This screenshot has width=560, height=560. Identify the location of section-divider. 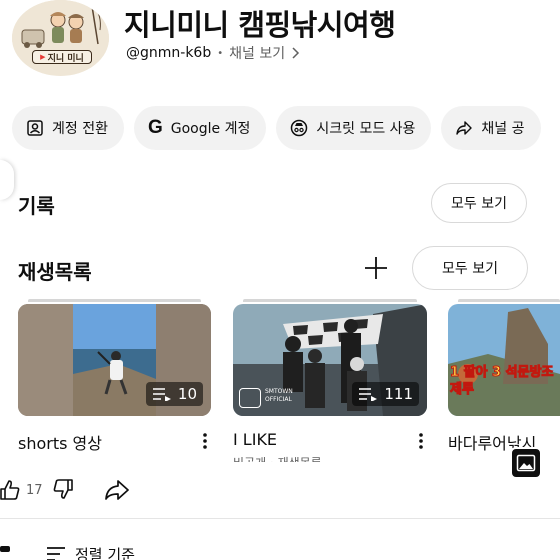
(280, 518).